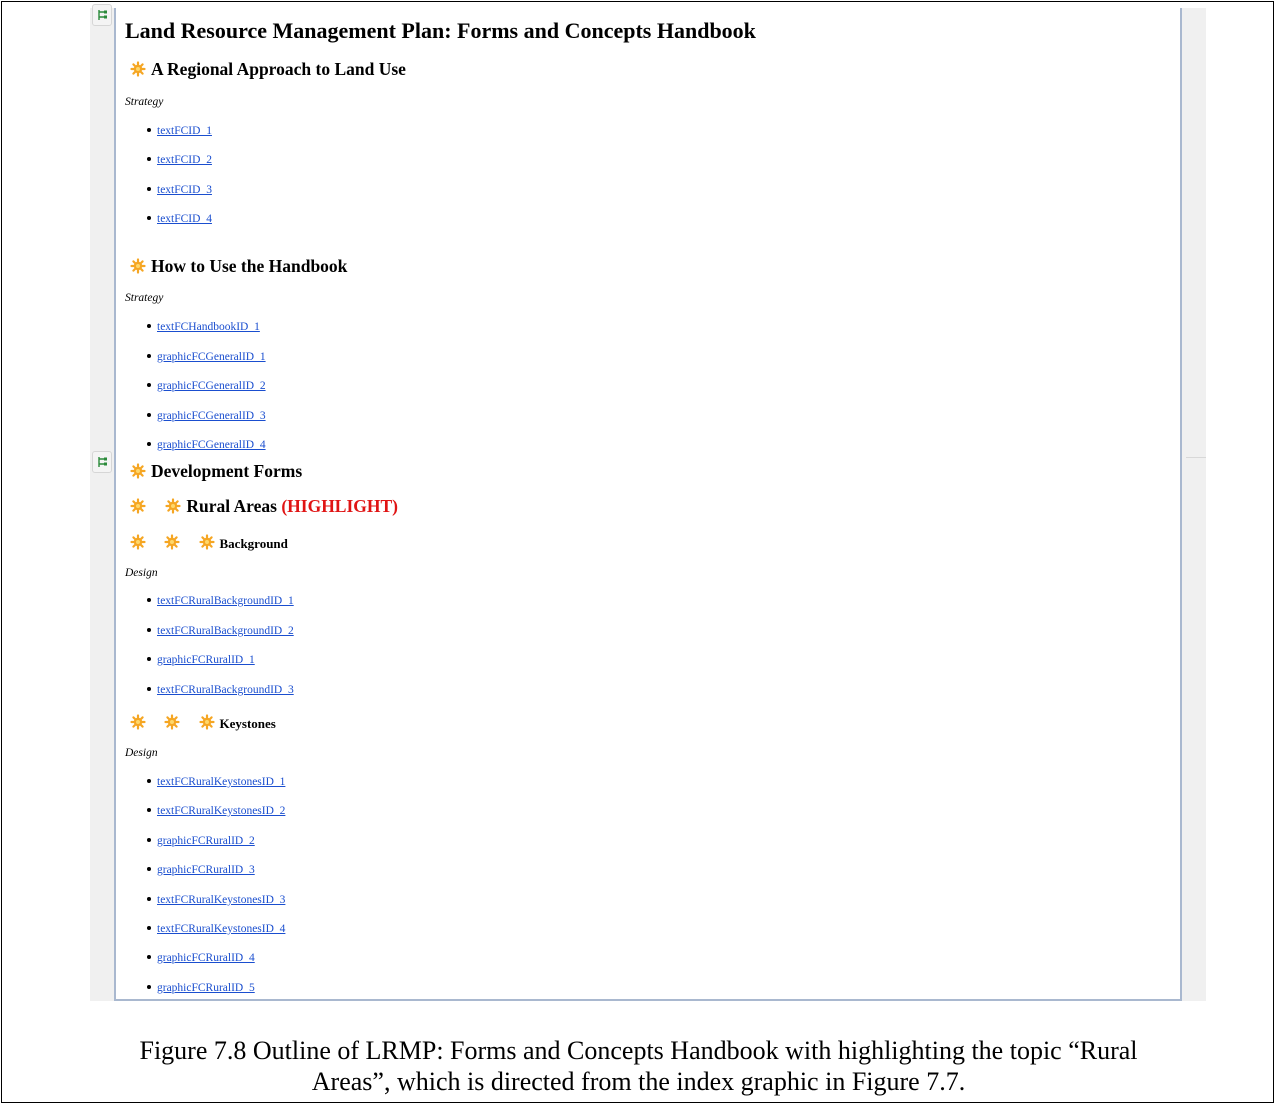  I want to click on list-item: graphicFCRuralID_4, so click(201, 958).